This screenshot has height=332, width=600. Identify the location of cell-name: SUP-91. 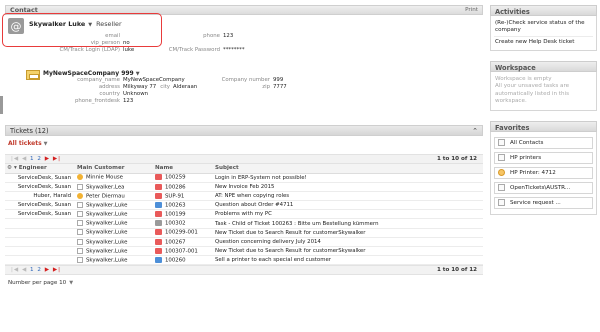
(183, 196).